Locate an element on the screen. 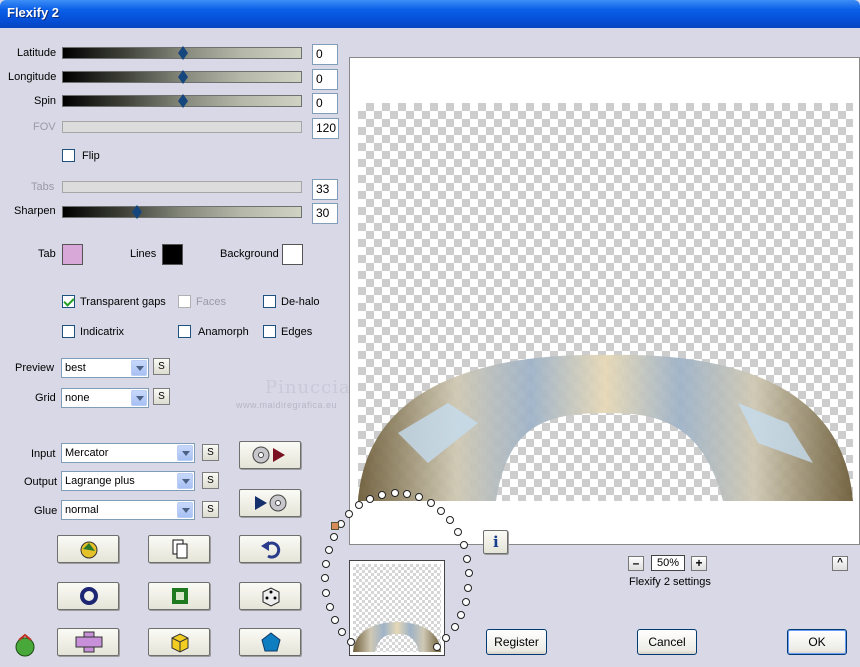 Image resolution: width=860 pixels, height=667 pixels. input-select-value: Mercator is located at coordinates (87, 453).